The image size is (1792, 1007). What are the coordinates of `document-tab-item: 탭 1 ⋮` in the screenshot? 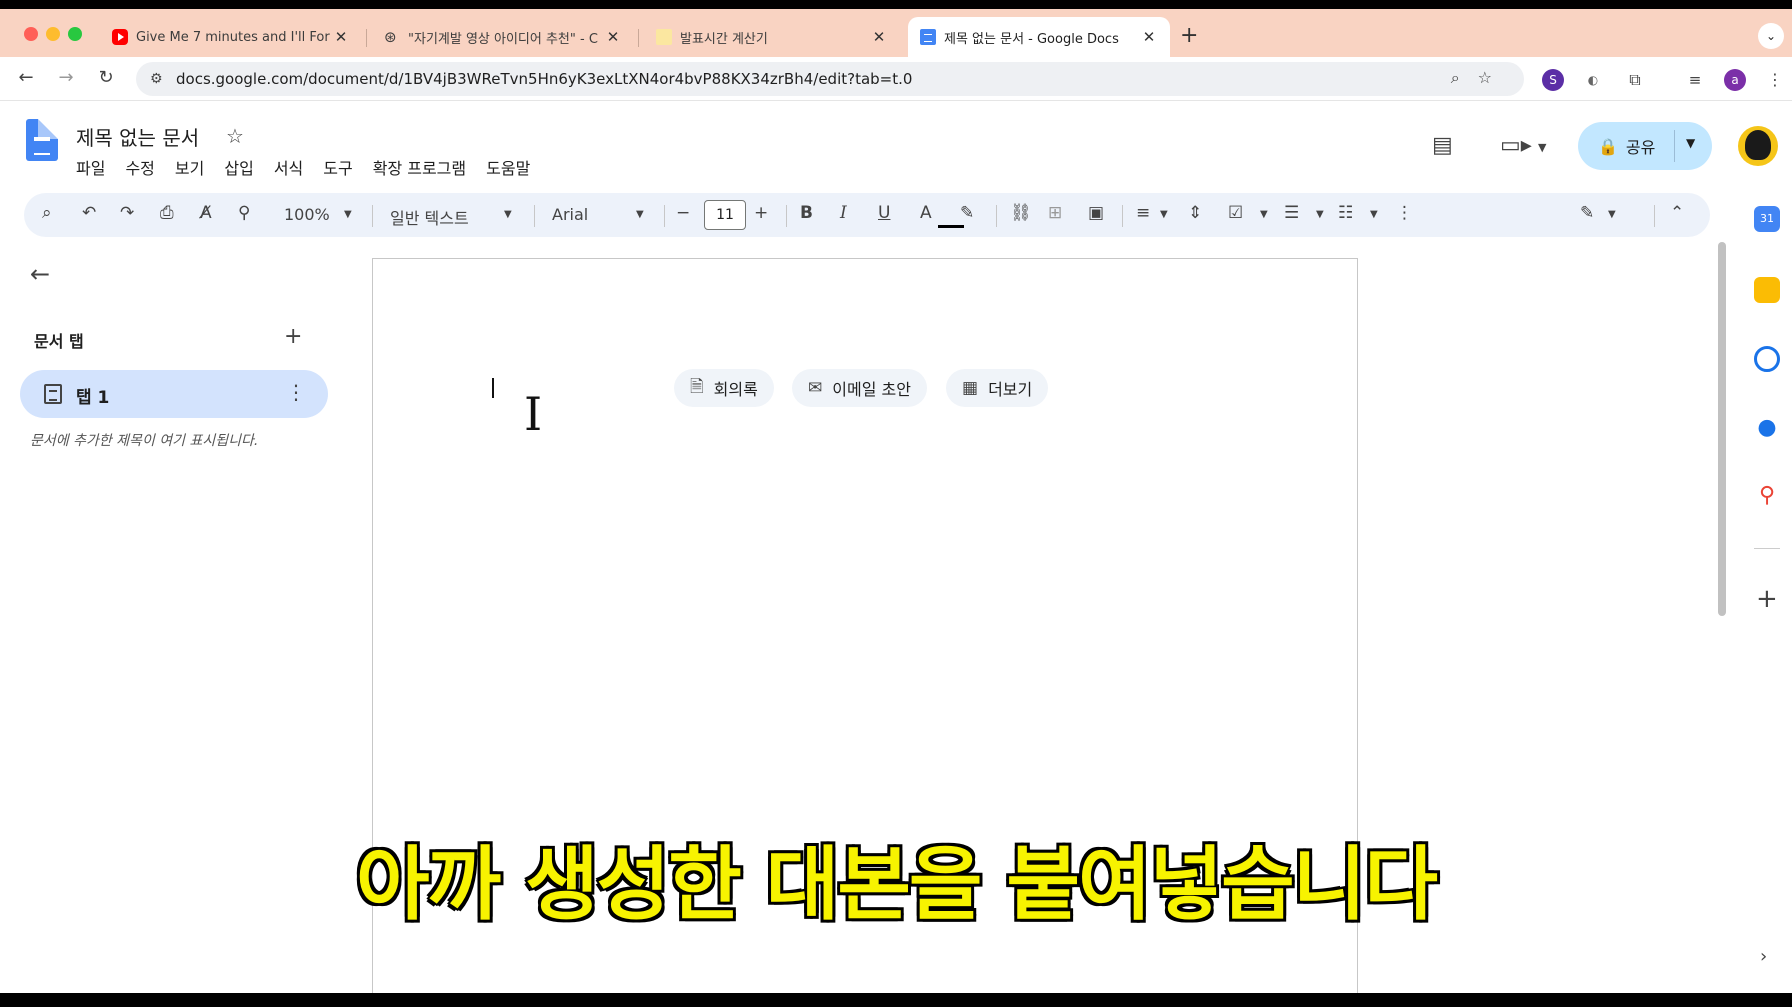 It's located at (174, 394).